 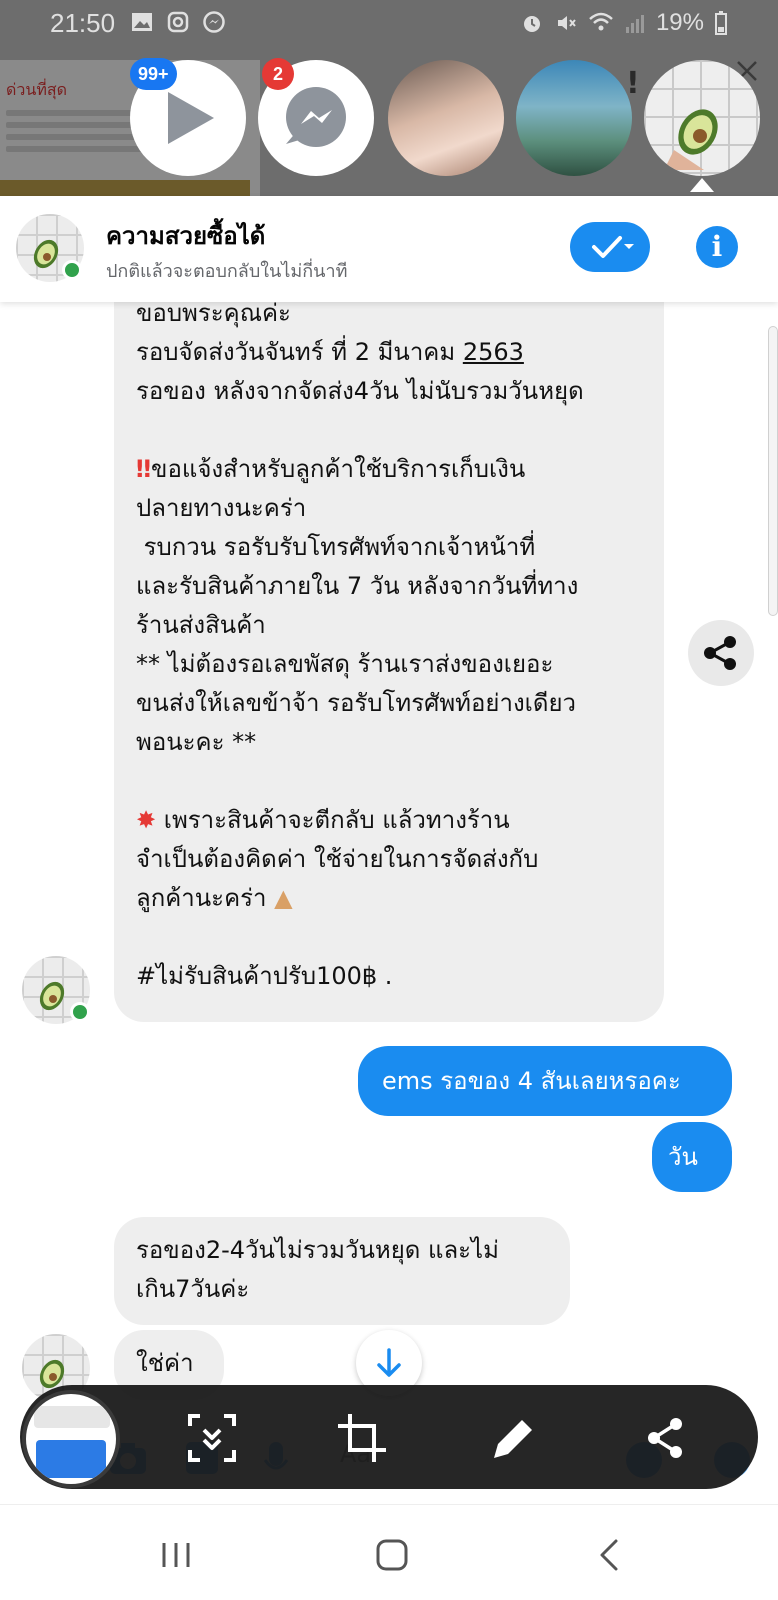 I want to click on notification-icons, so click(x=178, y=22).